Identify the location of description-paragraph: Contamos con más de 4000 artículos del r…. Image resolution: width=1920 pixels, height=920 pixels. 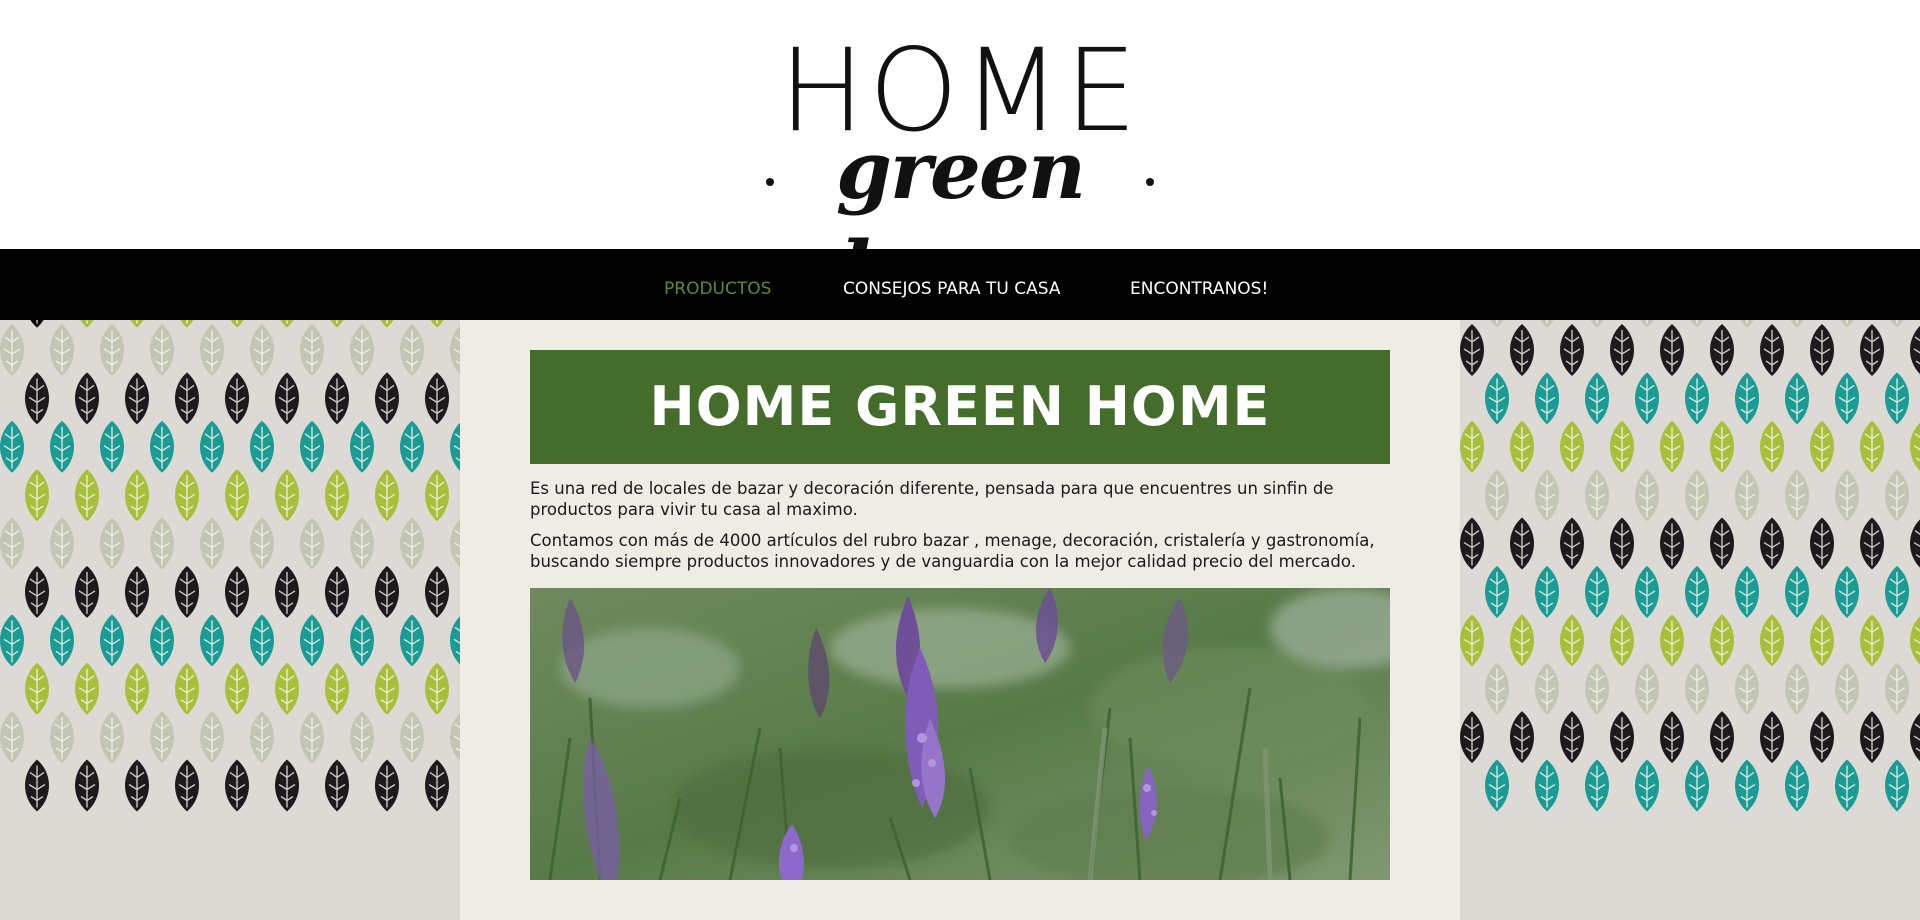
(952, 551).